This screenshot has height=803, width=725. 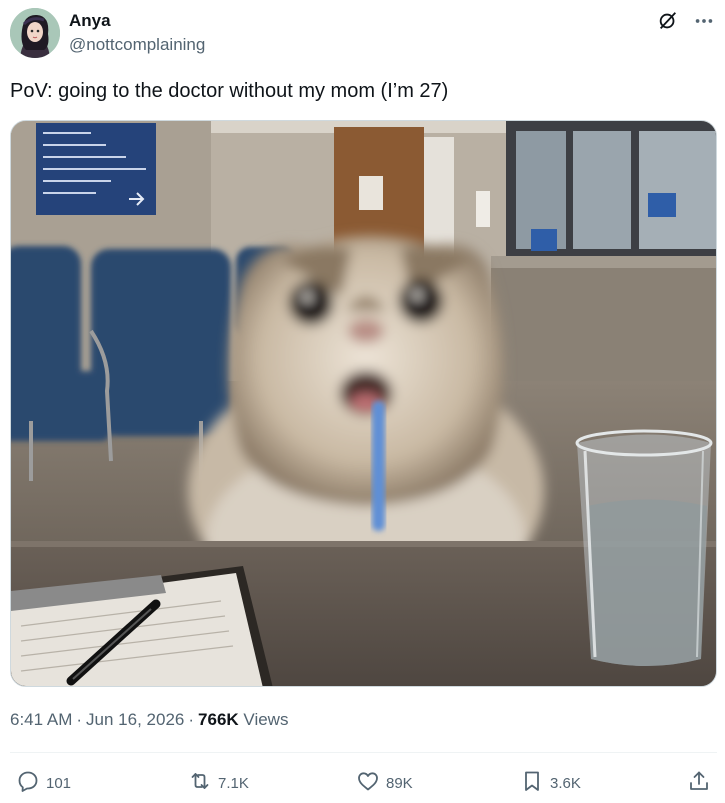 I want to click on heart-icon, so click(x=368, y=783).